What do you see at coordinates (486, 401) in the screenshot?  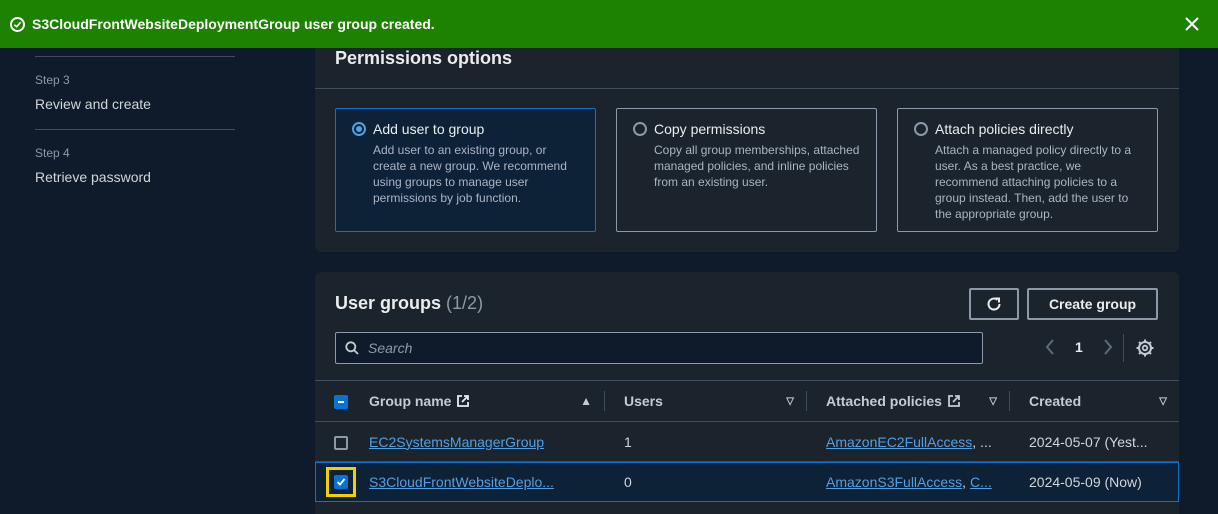 I see `column-group-name: Group name ▲` at bounding box center [486, 401].